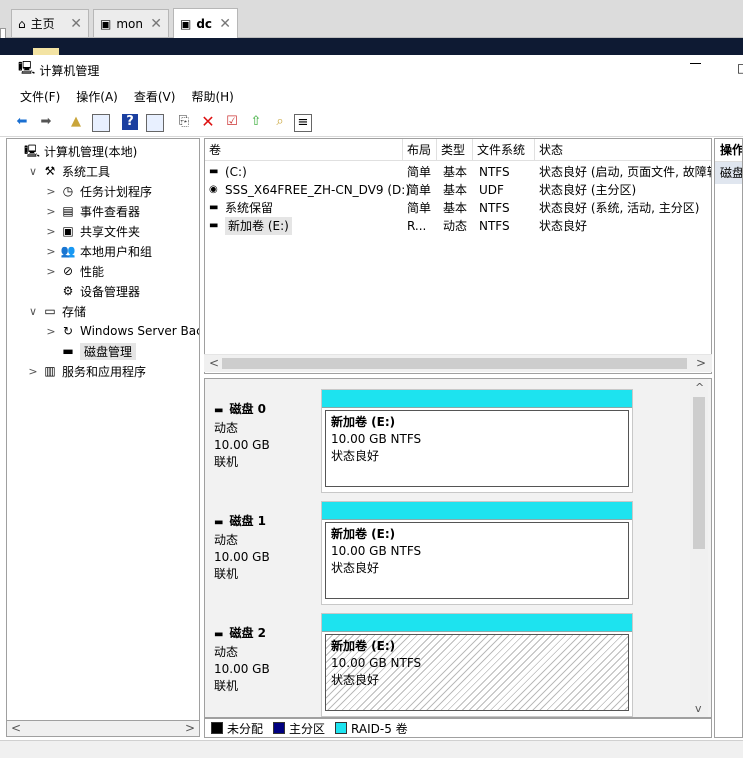 This screenshot has height=758, width=743. I want to click on volume-horizontal-scrollbar: < >, so click(458, 363).